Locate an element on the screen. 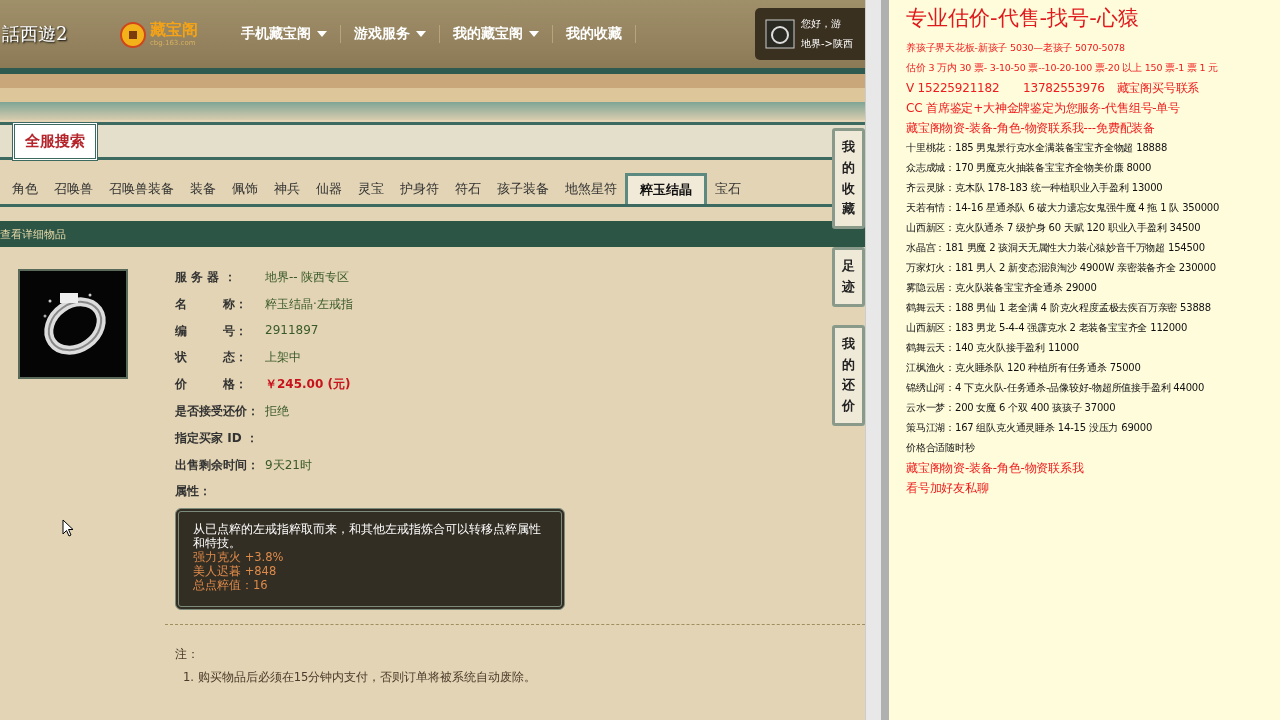 The width and height of the screenshot is (1280, 720). avatar-icon is located at coordinates (780, 34).